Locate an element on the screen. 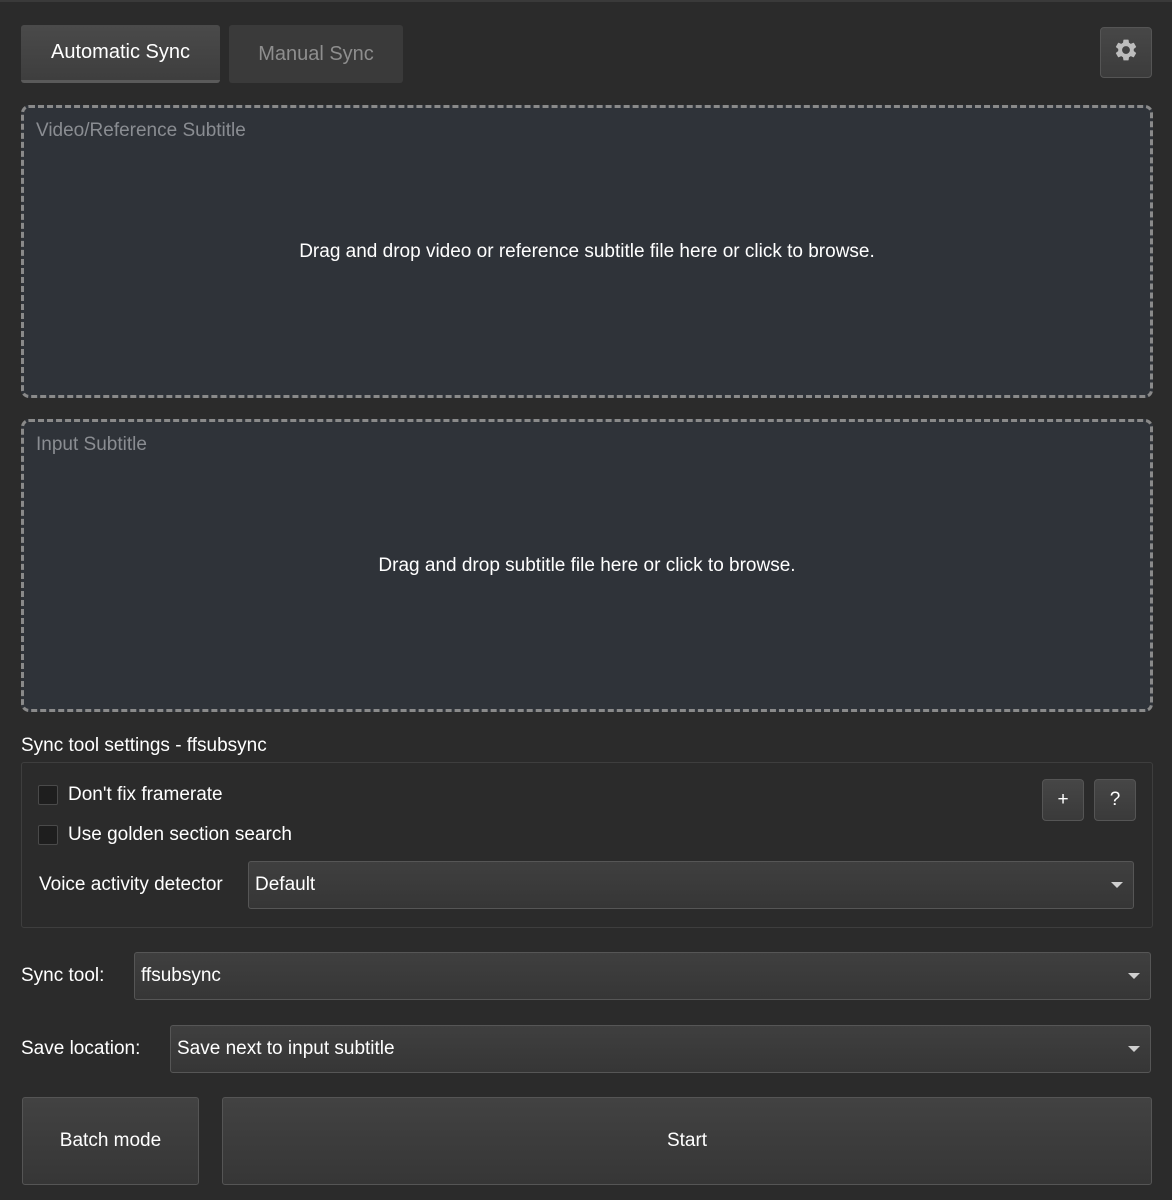 Image resolution: width=1172 pixels, height=1200 pixels. batch-mode-button: Batch mode is located at coordinates (110, 1141).